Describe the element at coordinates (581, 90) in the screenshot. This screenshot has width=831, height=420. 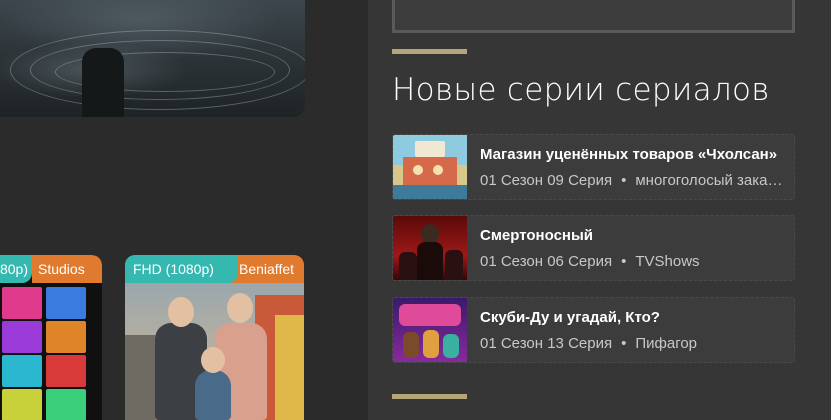
I see `section-title: Новые серии сериалов` at that location.